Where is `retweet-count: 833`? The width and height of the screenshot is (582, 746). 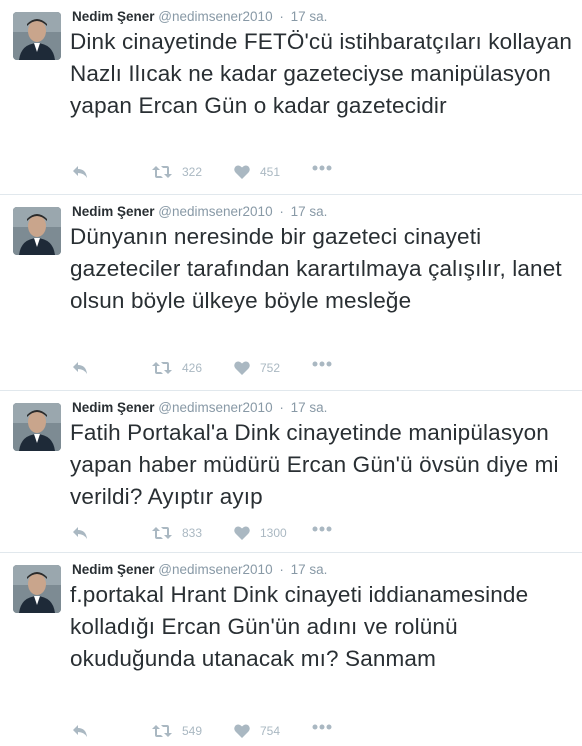 retweet-count: 833 is located at coordinates (192, 533).